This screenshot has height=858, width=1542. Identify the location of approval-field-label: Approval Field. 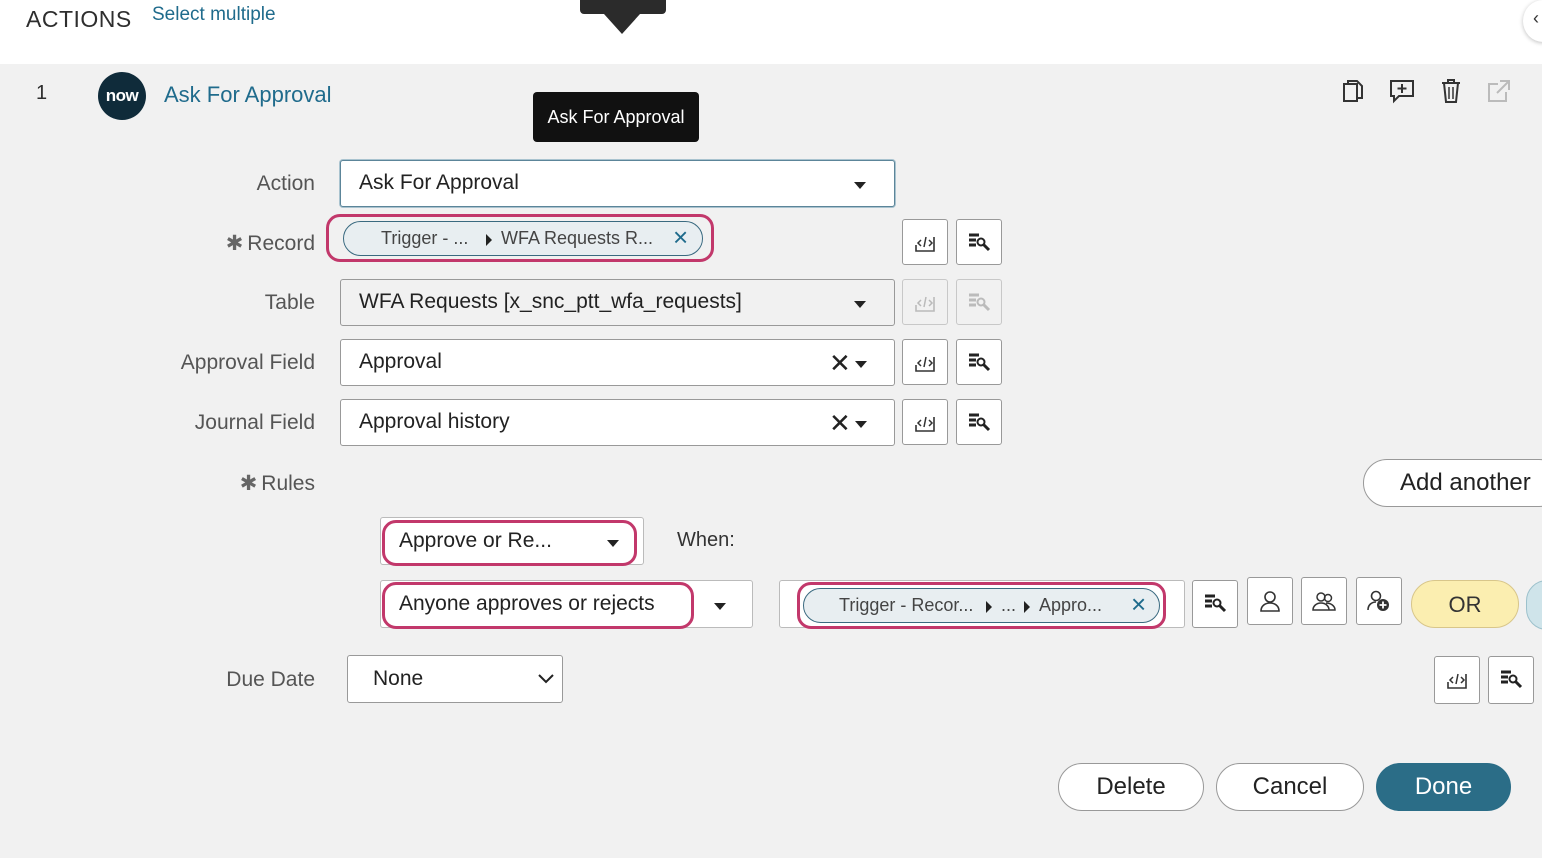
(247, 362).